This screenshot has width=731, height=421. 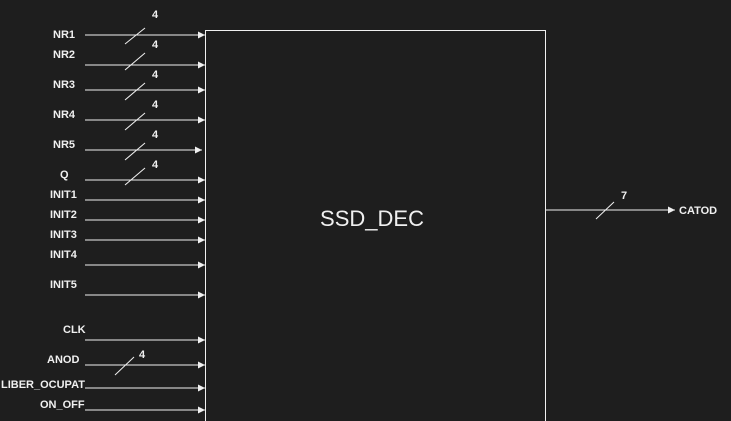 I want to click on input-port-anod: ANOD 4, so click(x=126, y=362).